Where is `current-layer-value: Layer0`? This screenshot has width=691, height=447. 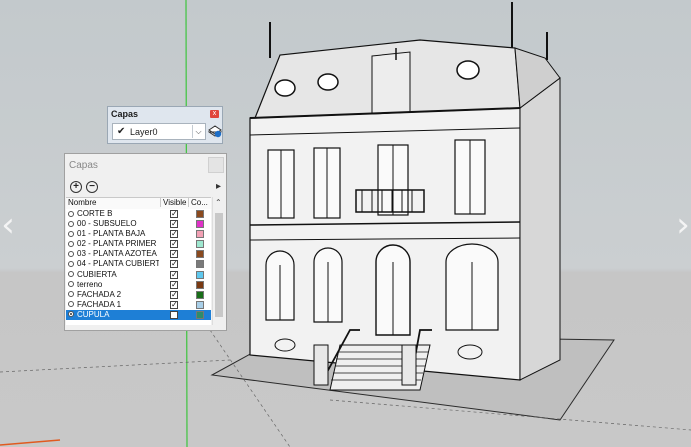
current-layer-value: Layer0 is located at coordinates (144, 132).